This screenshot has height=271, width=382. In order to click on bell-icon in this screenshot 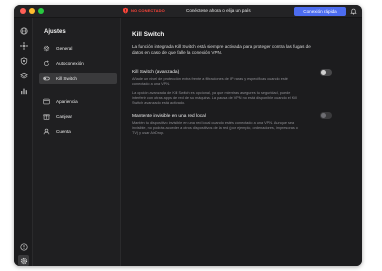, I will do `click(353, 11)`.